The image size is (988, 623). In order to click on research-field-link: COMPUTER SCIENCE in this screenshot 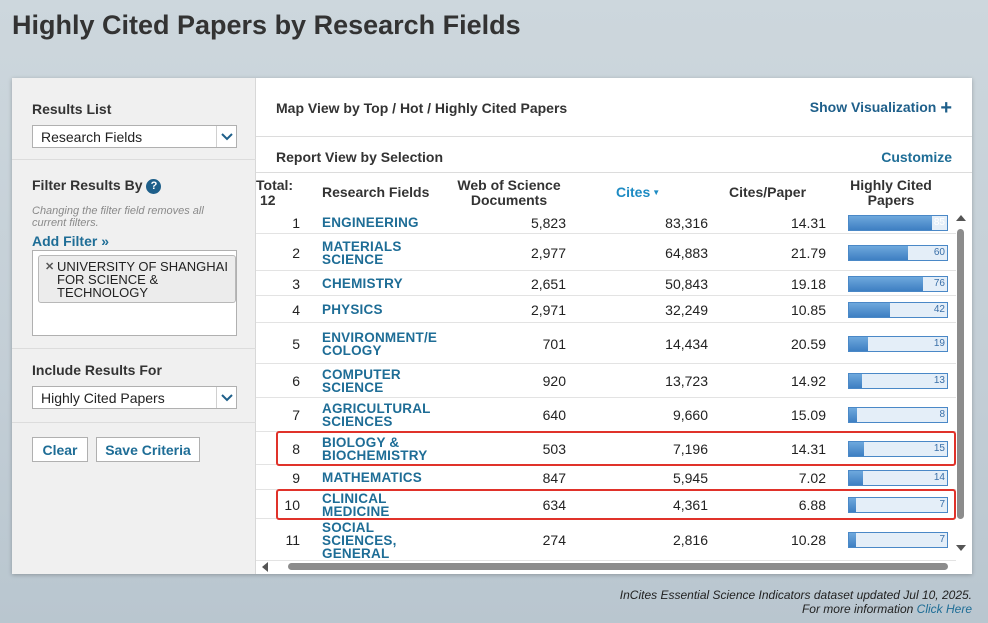, I will do `click(382, 381)`.